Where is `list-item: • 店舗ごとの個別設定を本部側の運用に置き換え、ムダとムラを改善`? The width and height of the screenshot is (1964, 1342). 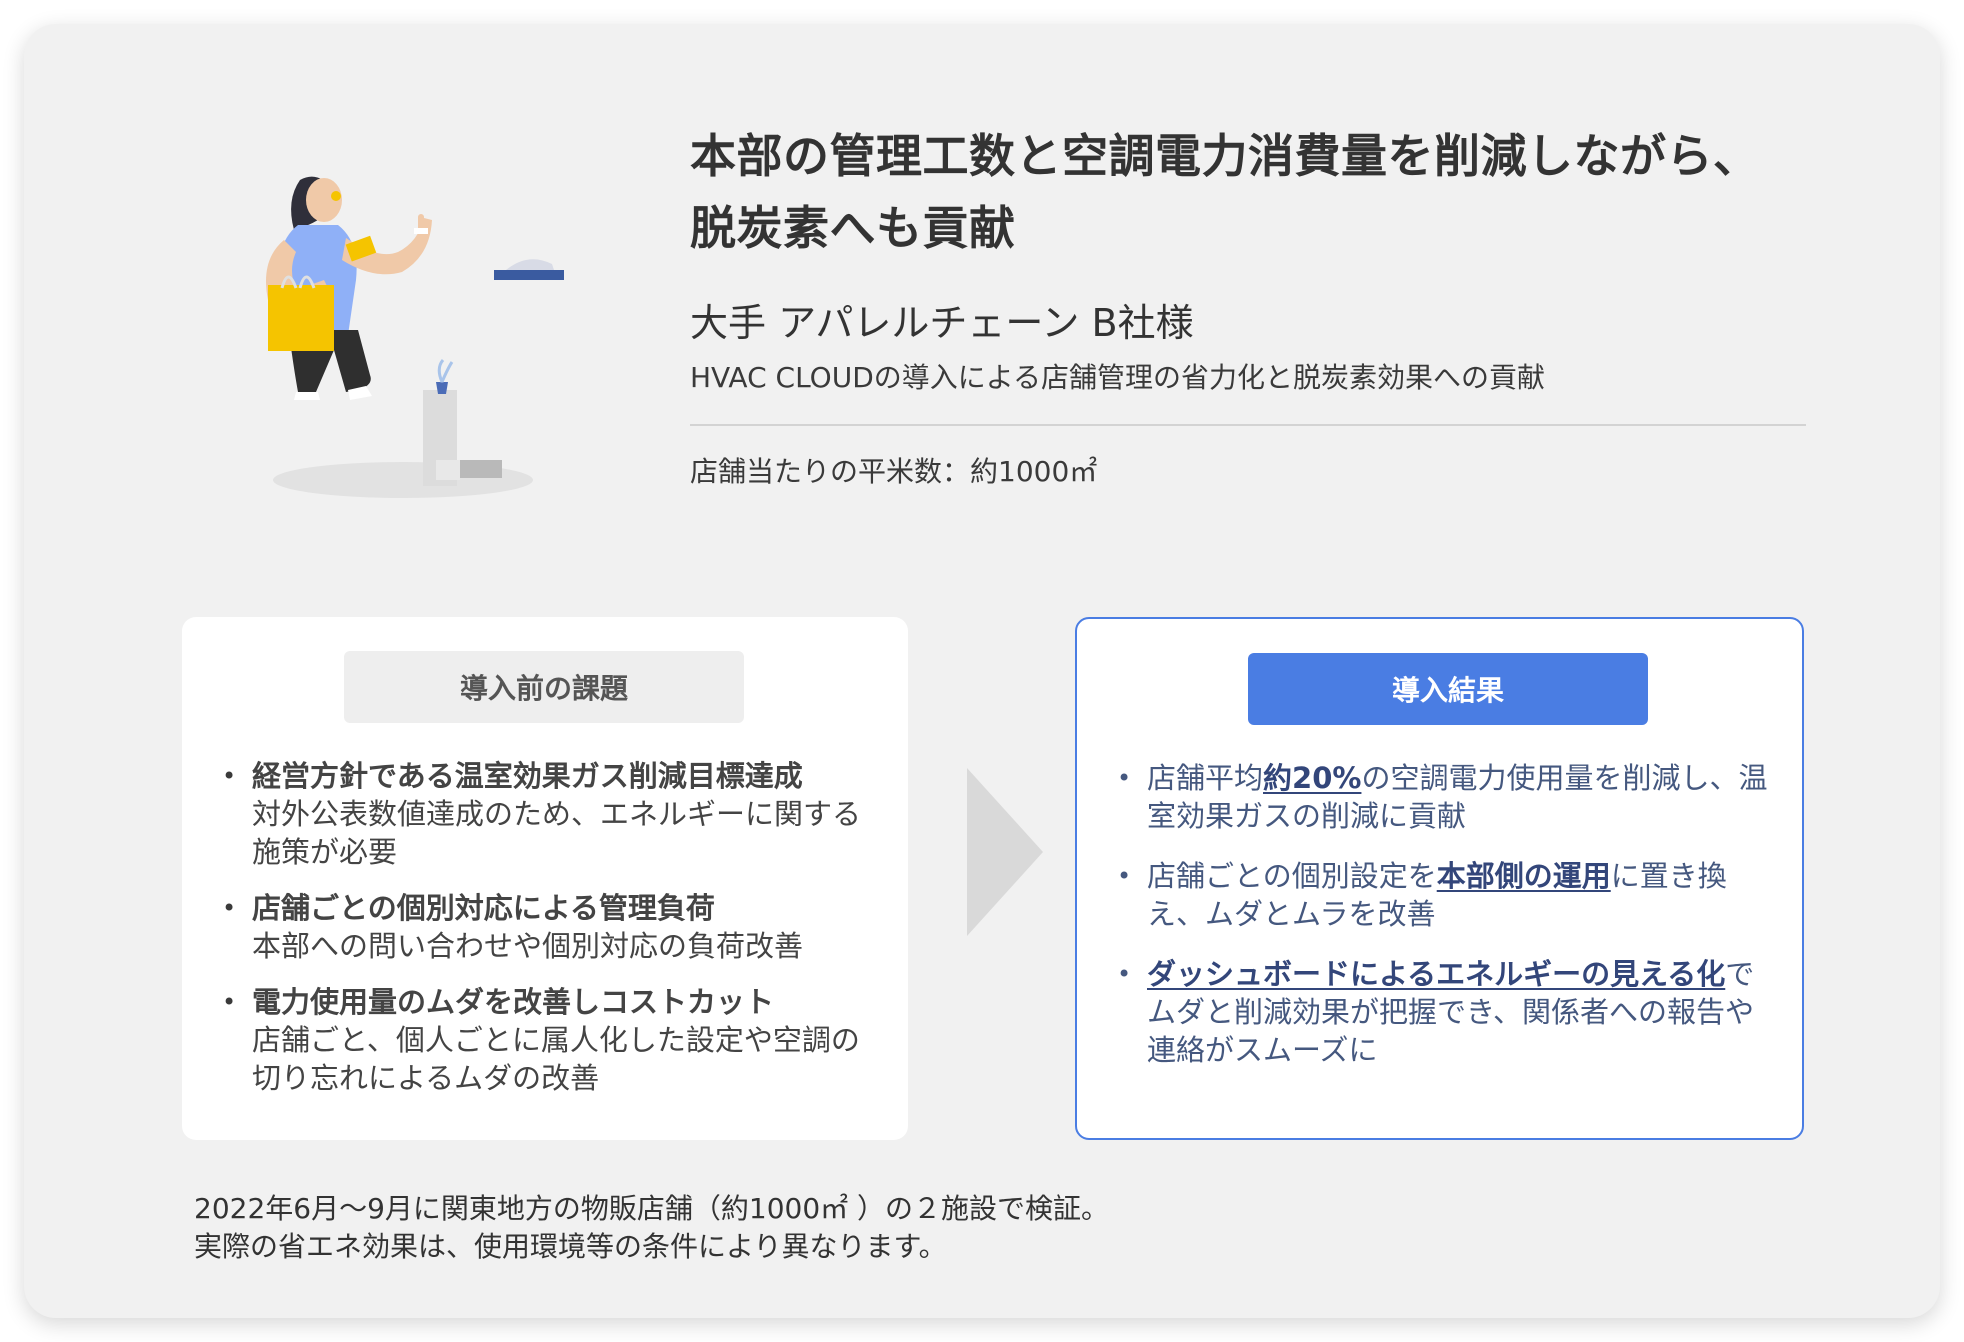 list-item: • 店舗ごとの個別設定を本部側の運用に置き換え、ムダとムラを改善 is located at coordinates (1446, 895).